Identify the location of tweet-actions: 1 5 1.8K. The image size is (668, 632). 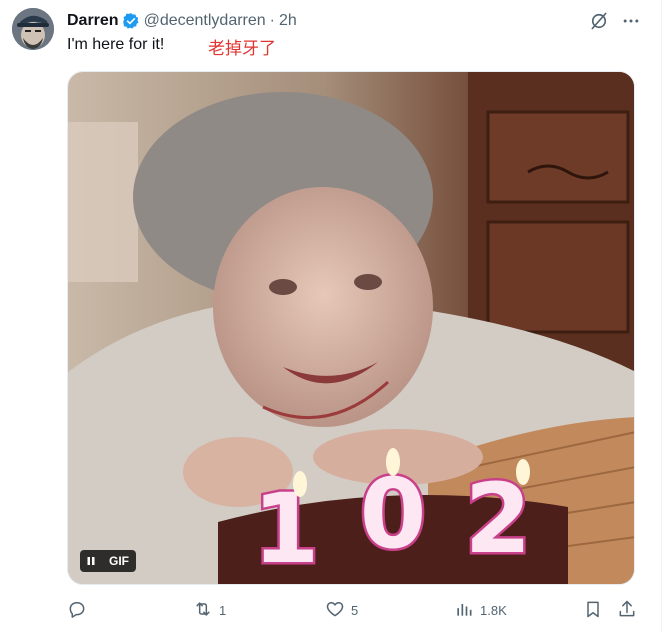
(357, 610).